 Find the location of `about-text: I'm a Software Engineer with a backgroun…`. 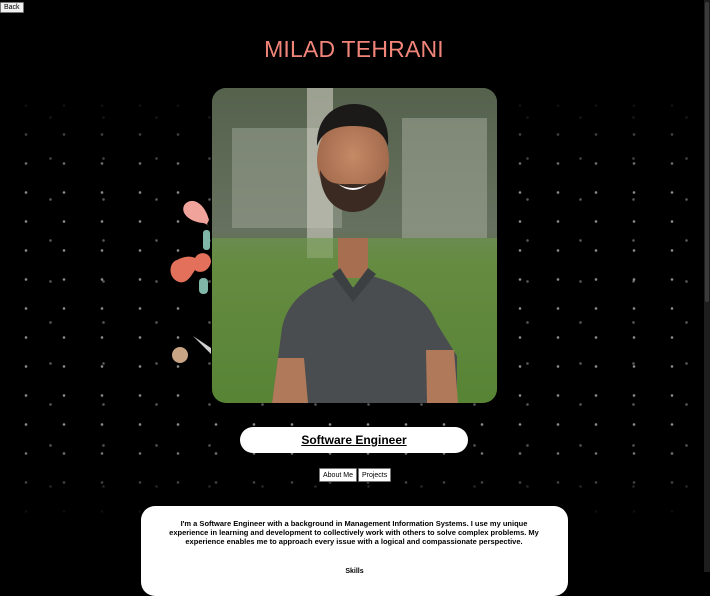

about-text: I'm a Software Engineer with a backgroun… is located at coordinates (354, 532).